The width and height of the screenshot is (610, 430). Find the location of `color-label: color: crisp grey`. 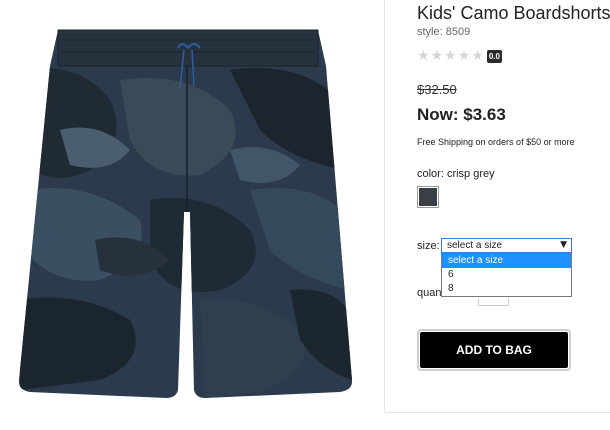

color-label: color: crisp grey is located at coordinates (456, 174).